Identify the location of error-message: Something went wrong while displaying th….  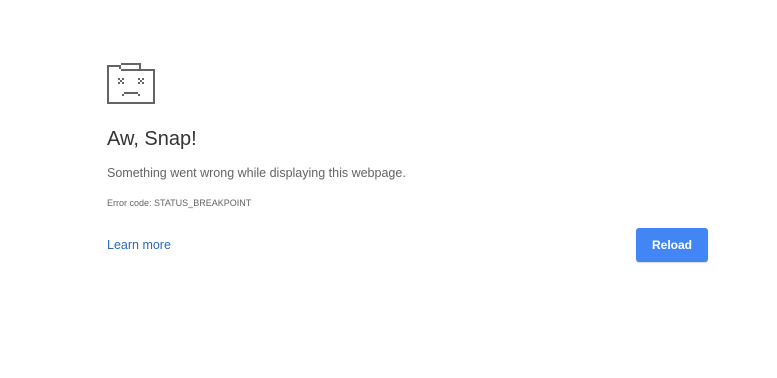
(256, 173).